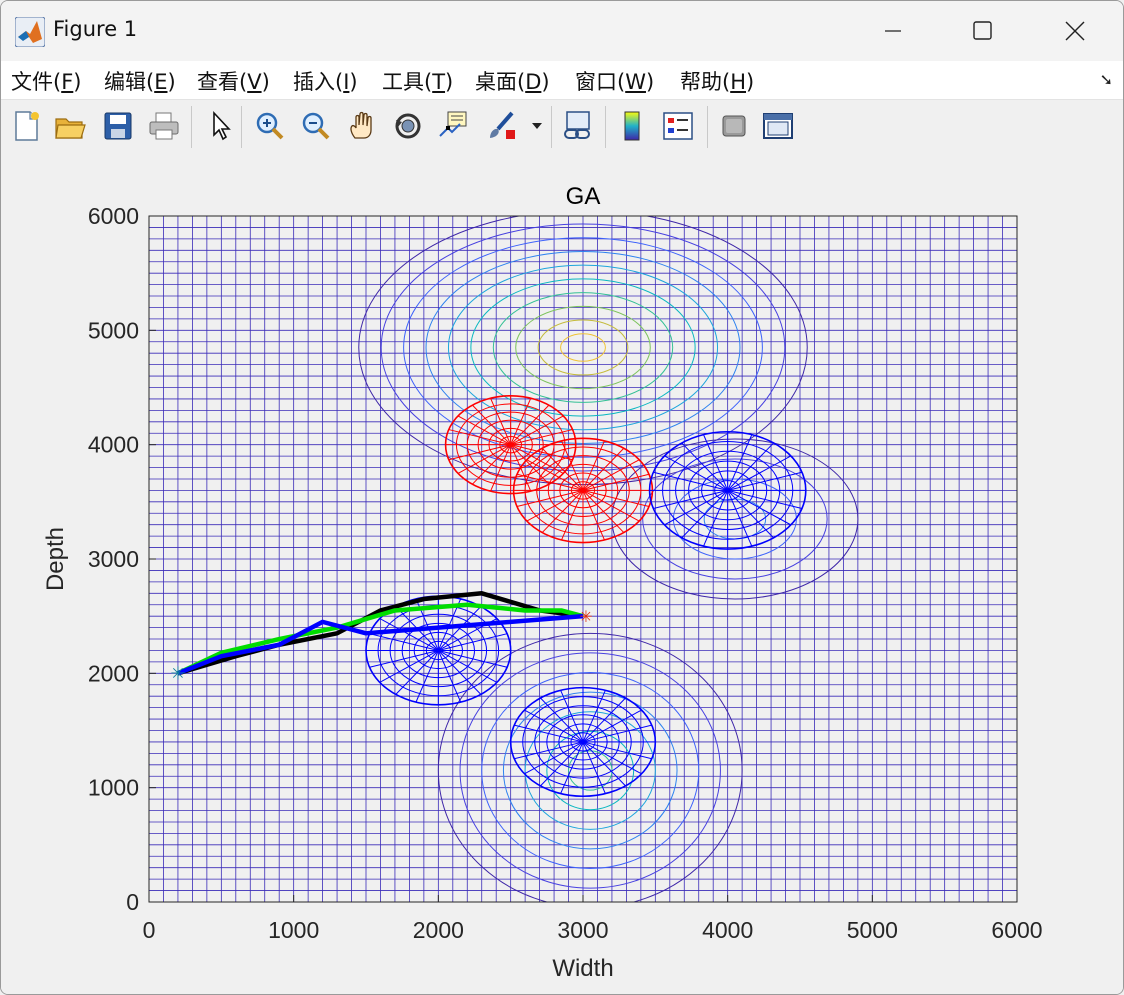  What do you see at coordinates (113, 445) in the screenshot?
I see `y-tick-label: 4000` at bounding box center [113, 445].